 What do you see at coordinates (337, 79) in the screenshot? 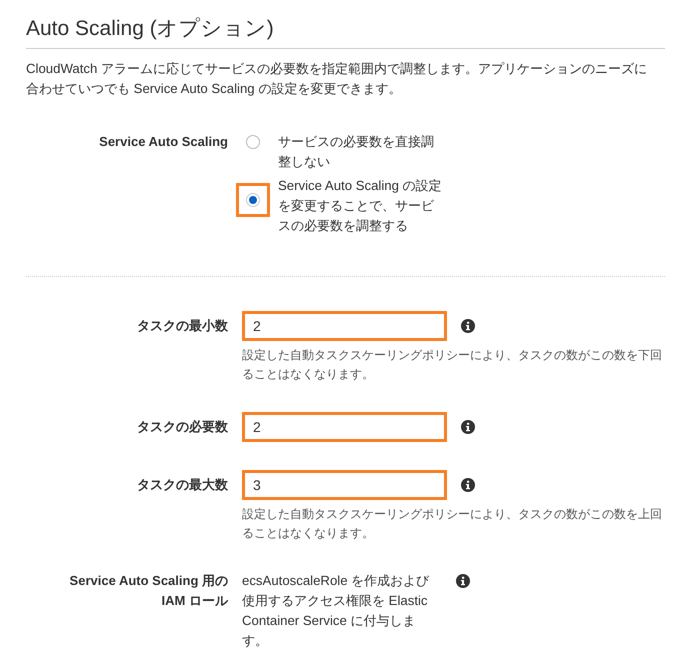
I see `section-description: CloudWatch アラームに応じてサービスの必要数を指定範囲内で調整します。アプリケーションのニーズに合わせていつでも Service Auto Scaling の設定を変更できます。` at bounding box center [337, 79].